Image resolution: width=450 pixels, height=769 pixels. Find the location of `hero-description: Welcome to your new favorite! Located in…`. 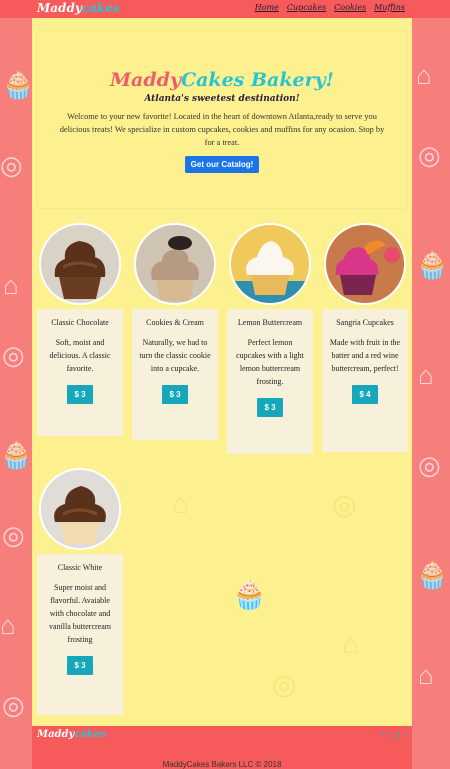

hero-description: Welcome to your new favorite! Located in… is located at coordinates (222, 129).